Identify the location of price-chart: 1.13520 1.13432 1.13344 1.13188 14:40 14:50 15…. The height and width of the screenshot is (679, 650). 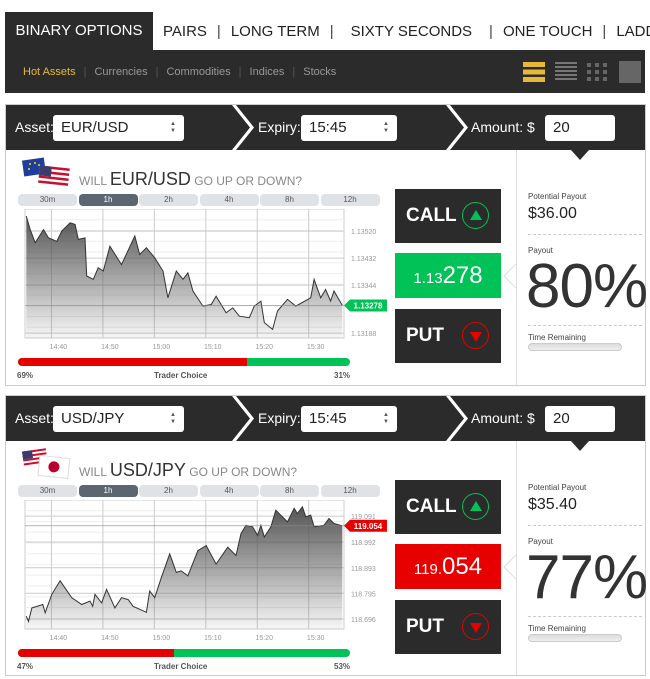
(205, 280).